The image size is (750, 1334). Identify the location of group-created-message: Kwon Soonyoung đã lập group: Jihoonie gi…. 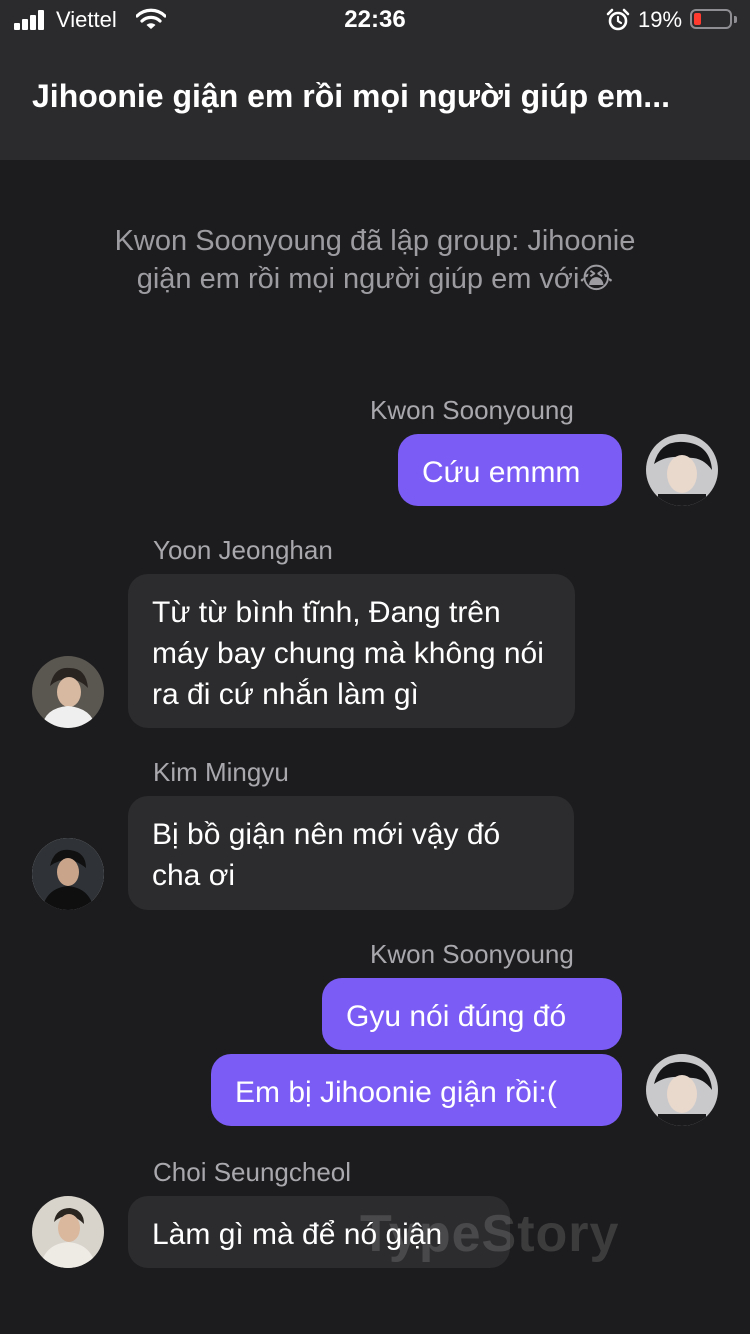
(375, 260).